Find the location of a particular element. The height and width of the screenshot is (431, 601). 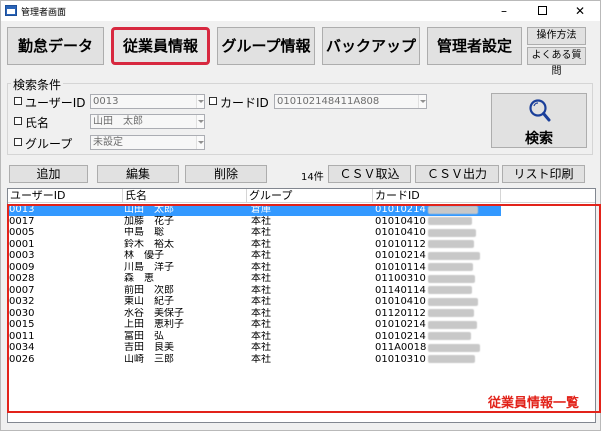

name-checkbox is located at coordinates (18, 121).